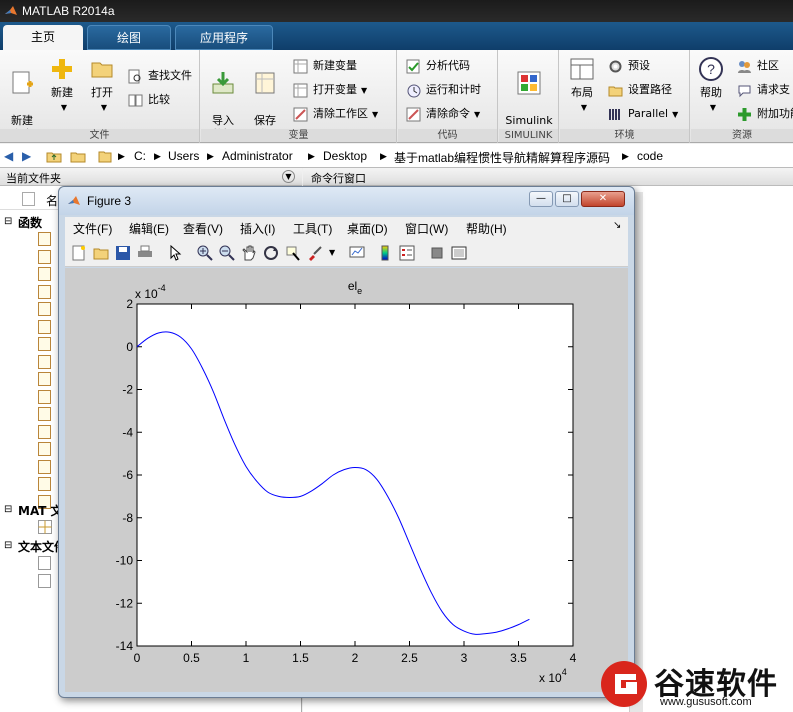 This screenshot has width=793, height=712. What do you see at coordinates (407, 253) in the screenshot?
I see `legend-icon` at bounding box center [407, 253].